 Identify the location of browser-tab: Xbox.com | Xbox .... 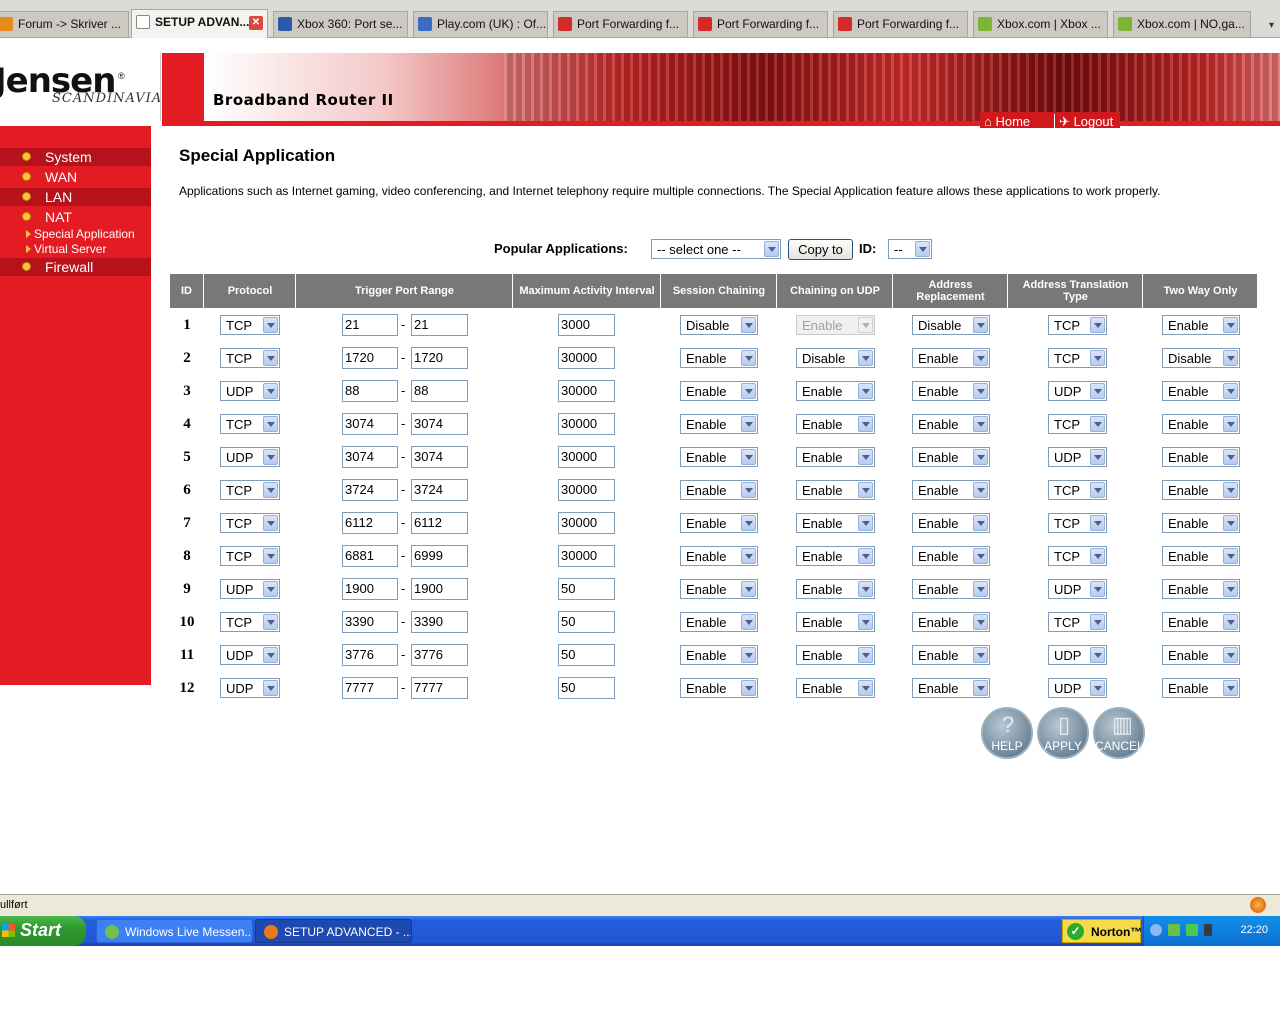
(1040, 24).